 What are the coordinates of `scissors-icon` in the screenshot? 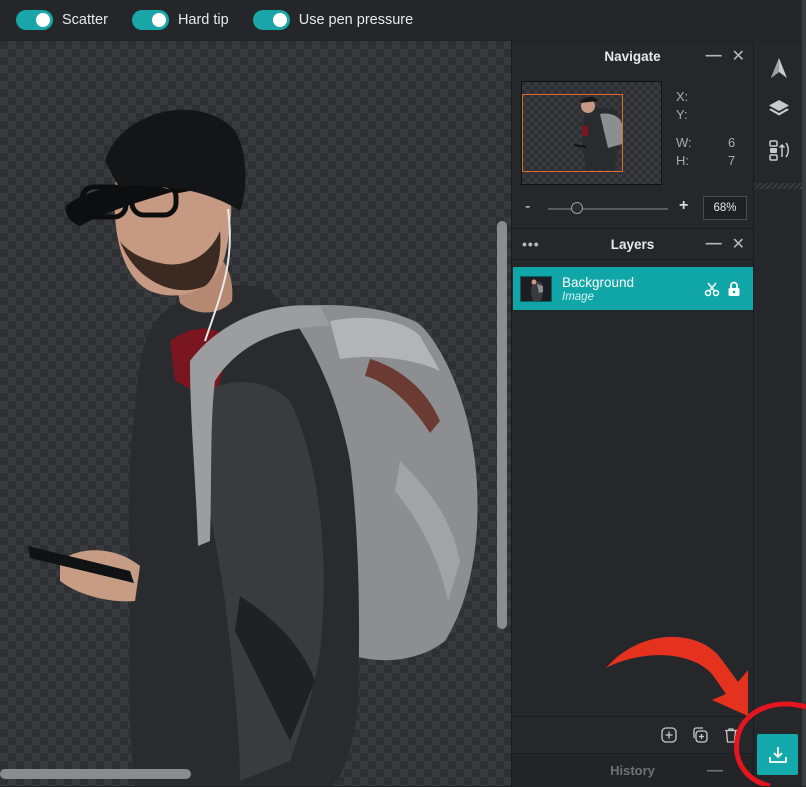 It's located at (712, 289).